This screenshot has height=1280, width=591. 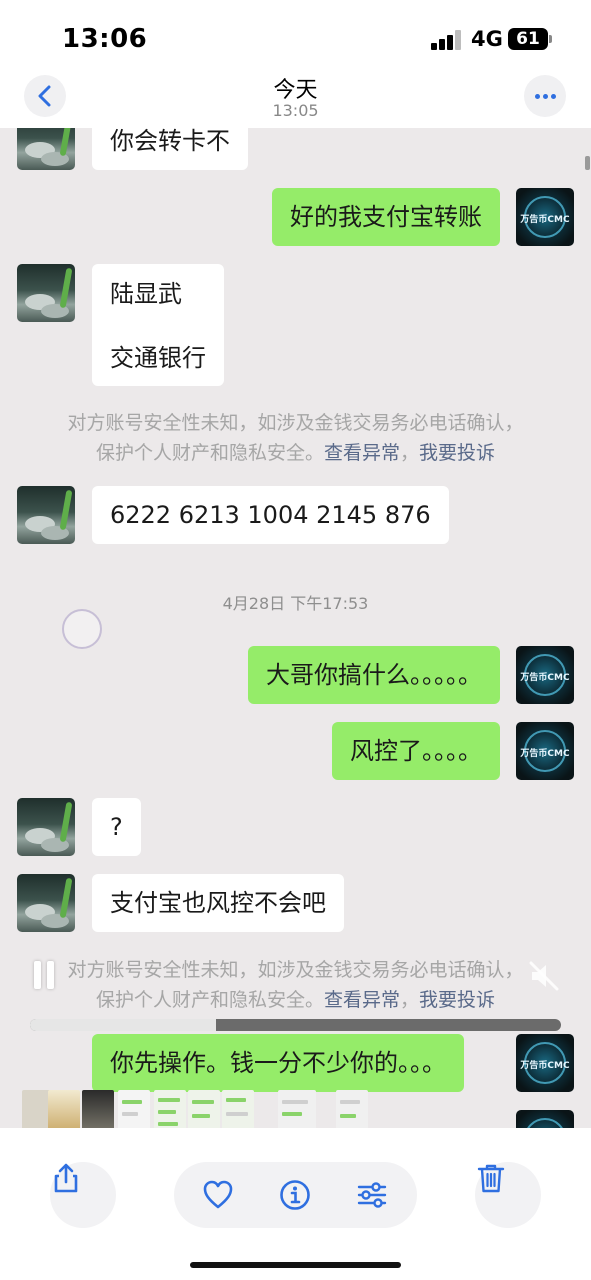 What do you see at coordinates (544, 976) in the screenshot?
I see `speaker-muted-icon` at bounding box center [544, 976].